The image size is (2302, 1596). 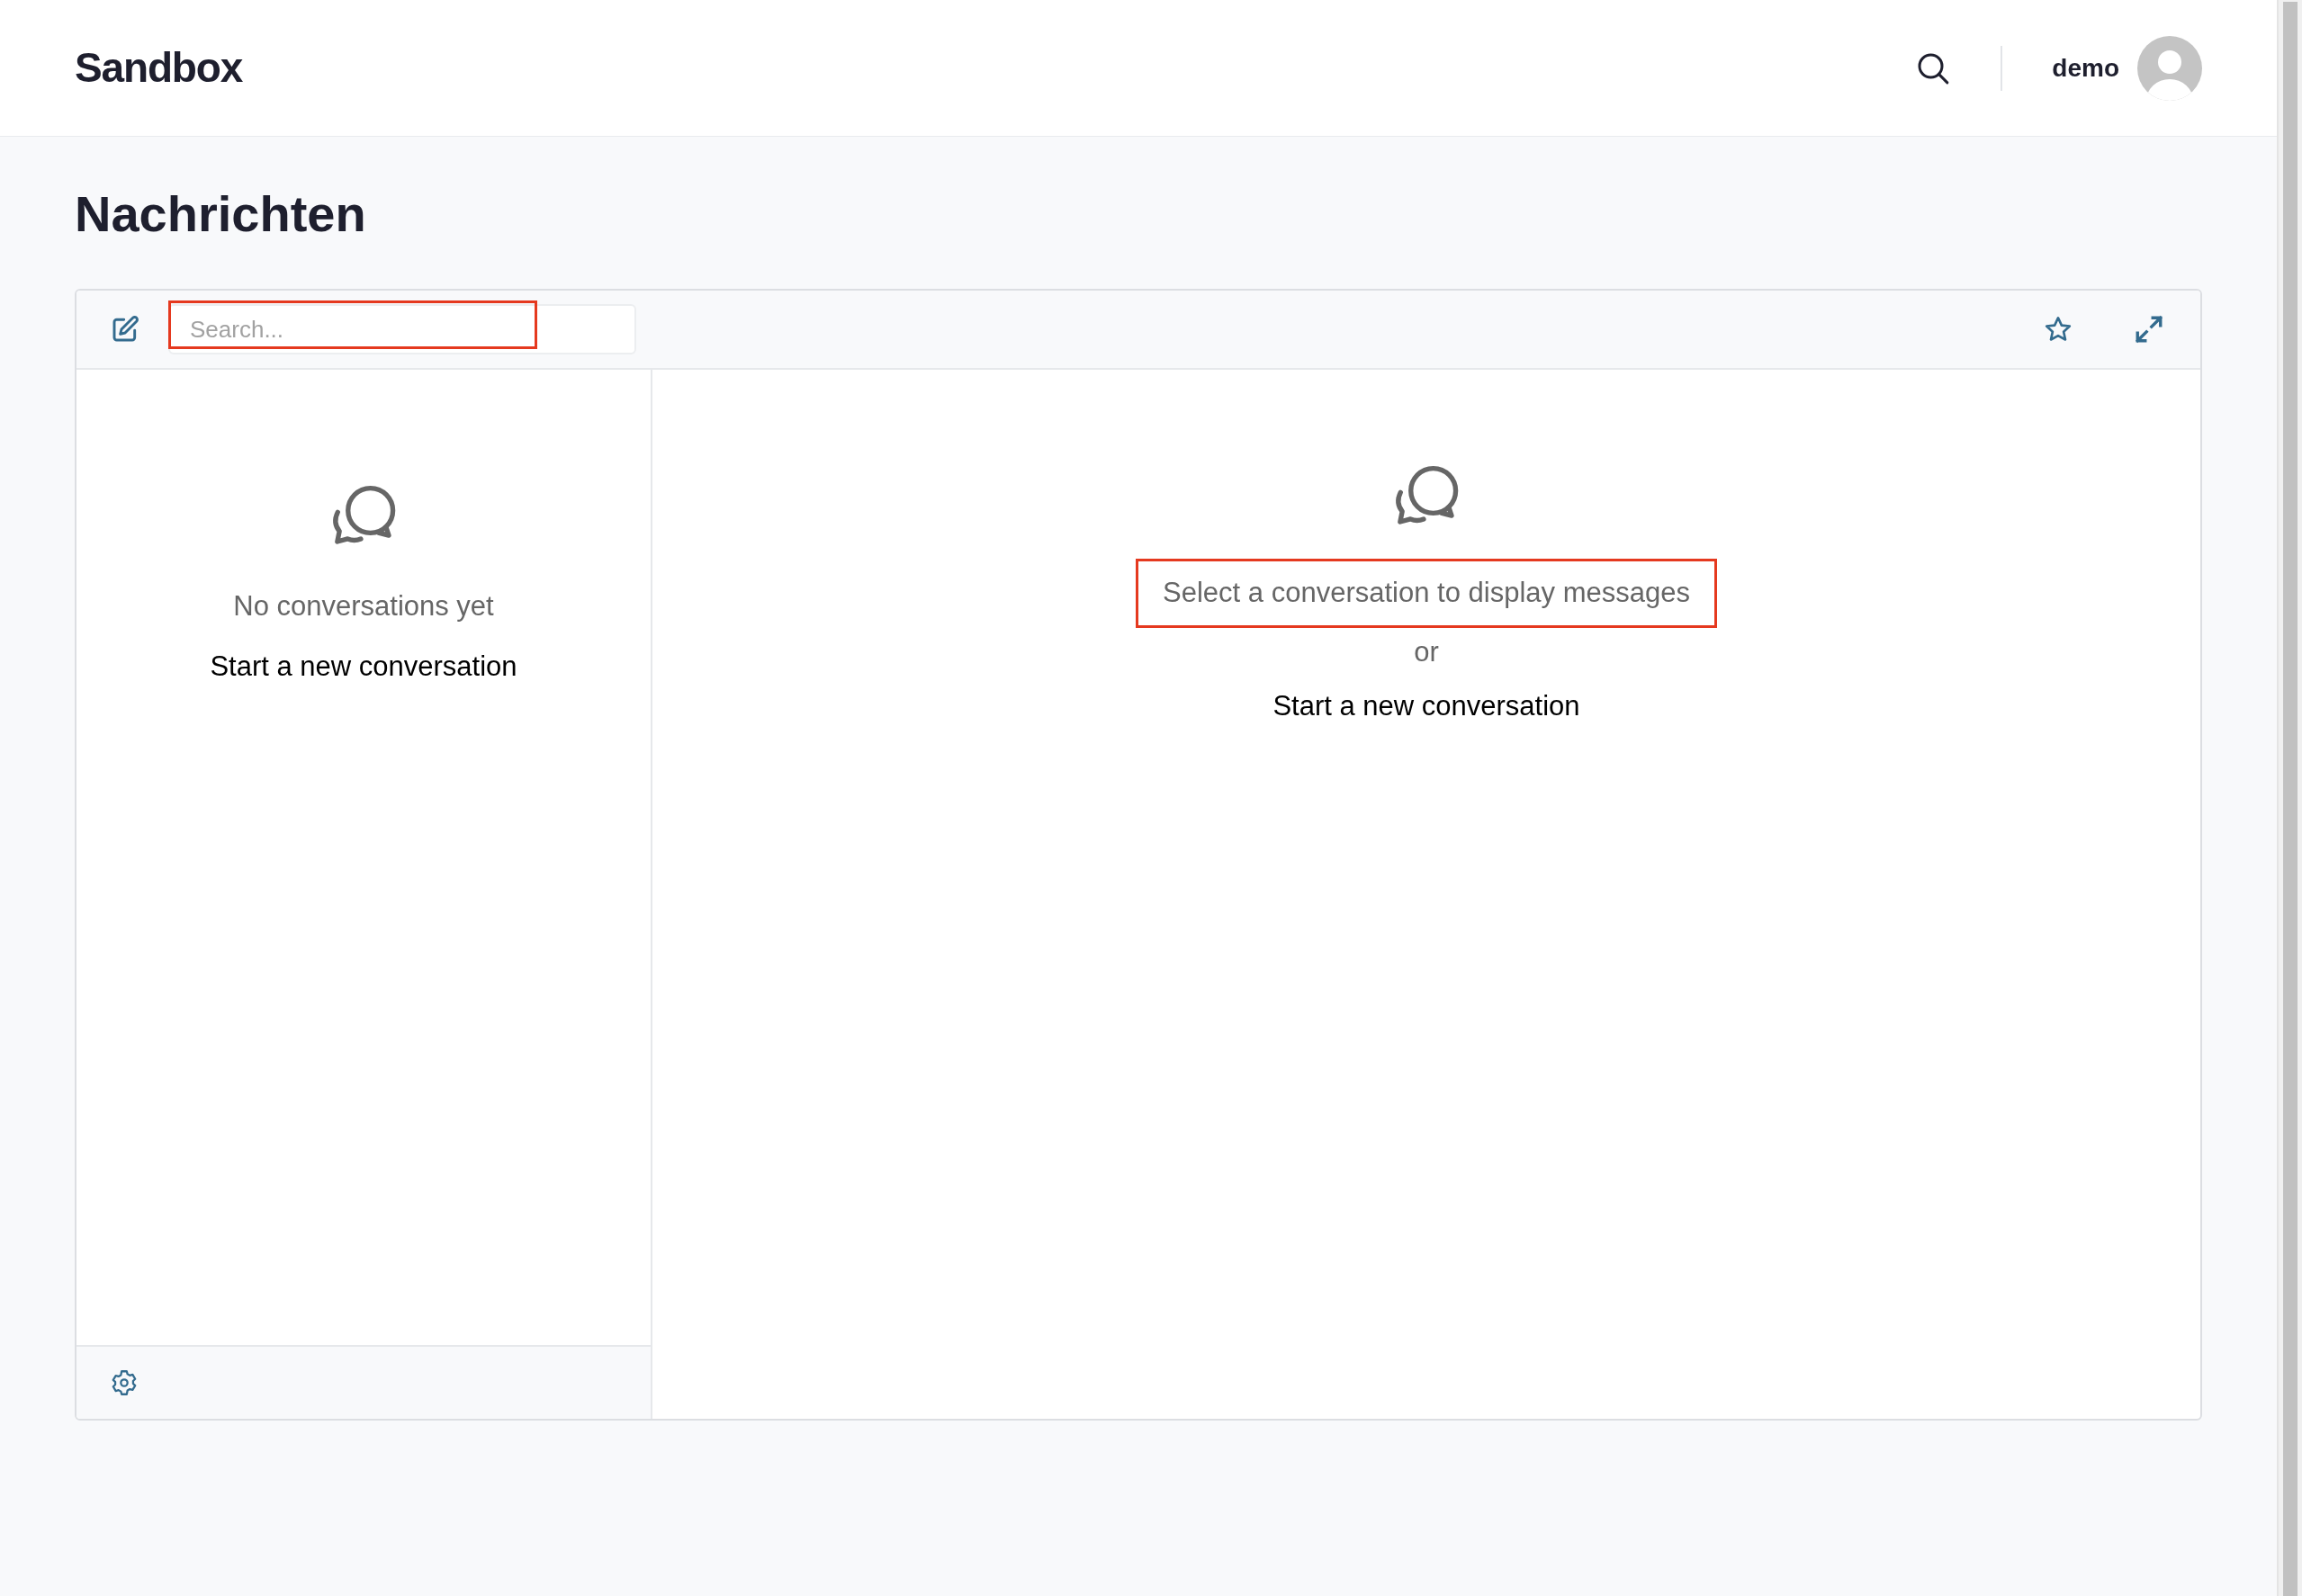 What do you see at coordinates (2149, 329) in the screenshot?
I see `expand-icon` at bounding box center [2149, 329].